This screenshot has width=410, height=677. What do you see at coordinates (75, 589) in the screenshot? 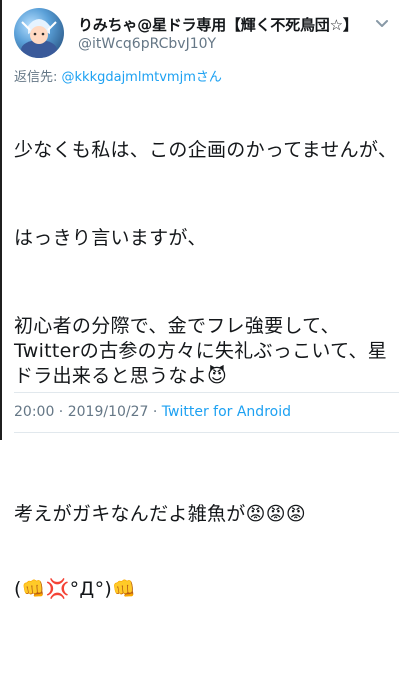
I see `tweet-line: (👊💢°Д°)👊` at bounding box center [75, 589].